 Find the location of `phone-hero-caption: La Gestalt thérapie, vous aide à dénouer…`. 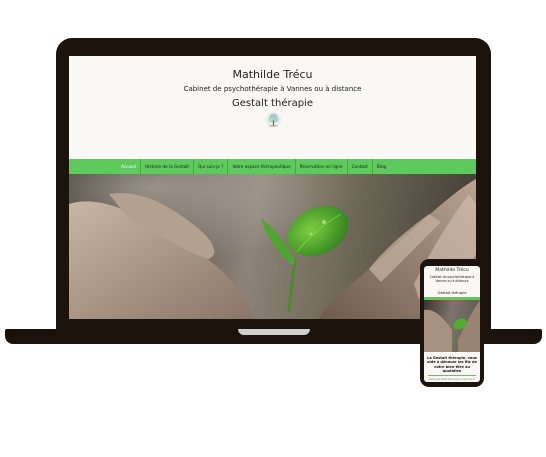

phone-hero-caption: La Gestalt thérapie, vous aide à dénouer… is located at coordinates (452, 365).